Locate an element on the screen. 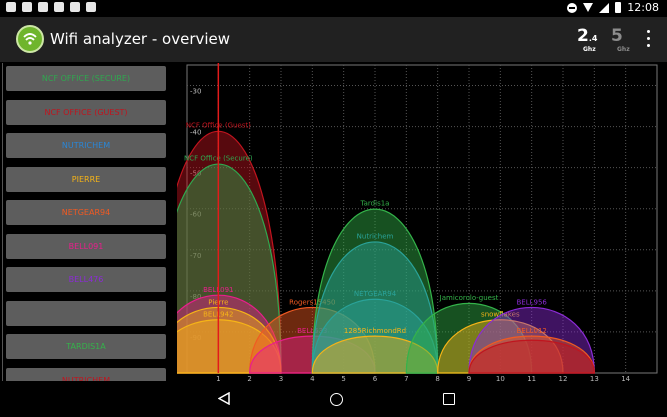 Image resolution: width=667 pixels, height=417 pixels. network-item: BELL476 is located at coordinates (86, 279).